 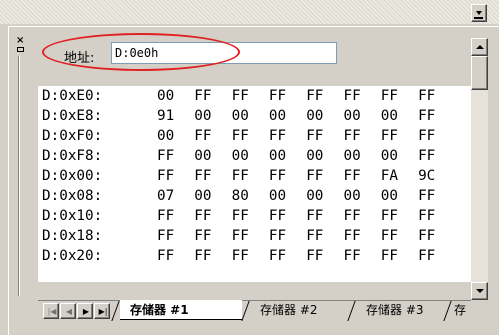 What do you see at coordinates (399, 176) in the screenshot?
I see `memory-byte: FA` at bounding box center [399, 176].